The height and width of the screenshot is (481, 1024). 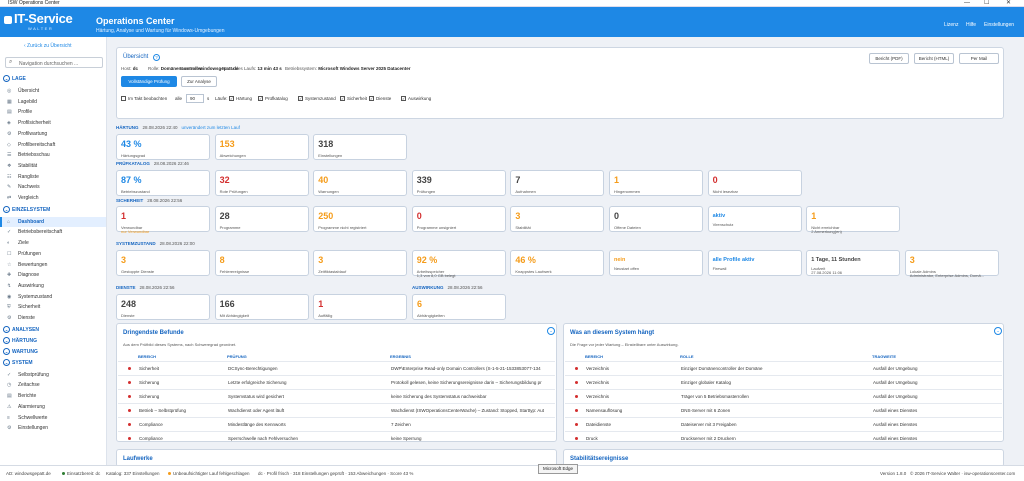 I want to click on close-button: ✕, so click(x=1008, y=3).